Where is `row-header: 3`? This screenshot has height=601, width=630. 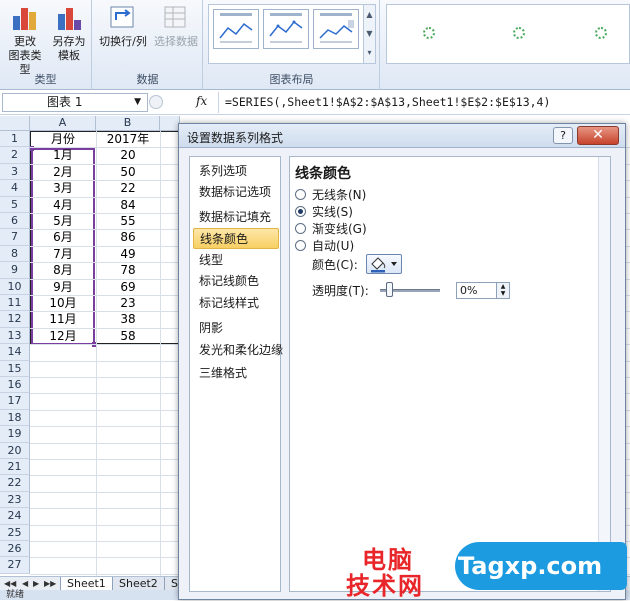
row-header: 3 is located at coordinates (15, 172).